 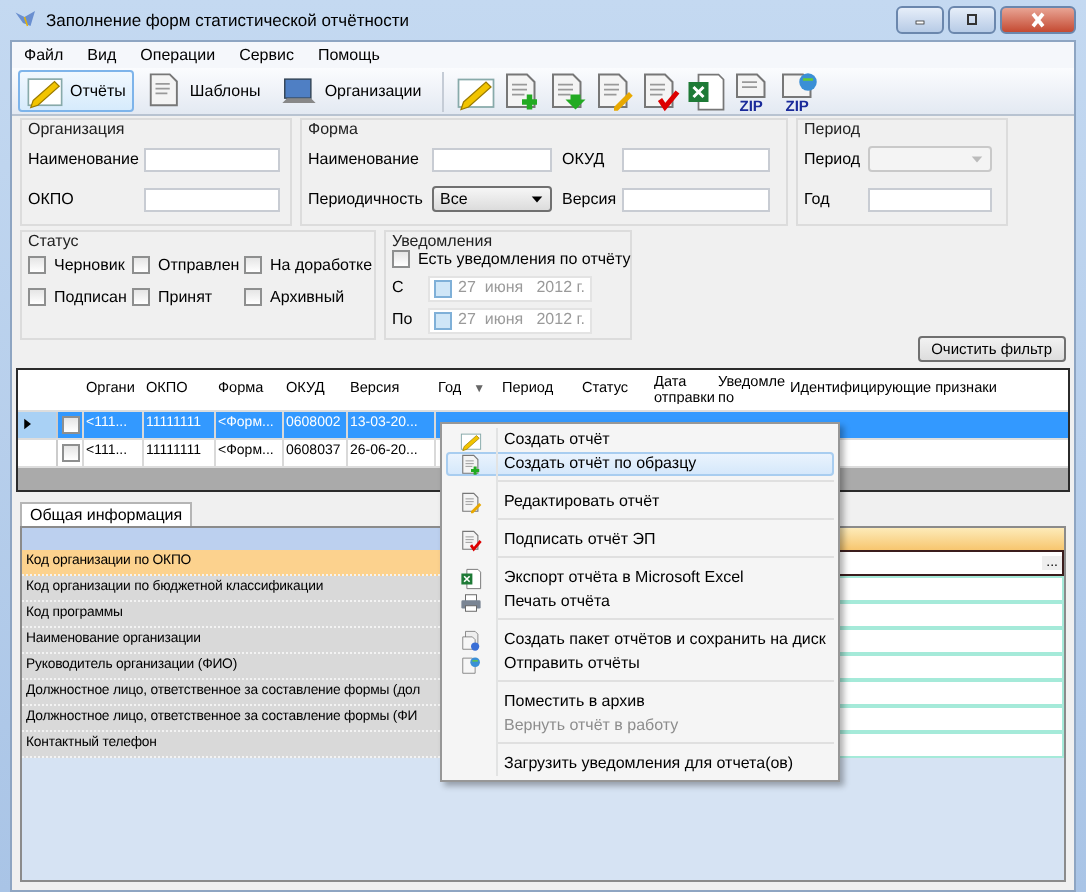 What do you see at coordinates (398, 287) in the screenshot?
I see `field-label: С` at bounding box center [398, 287].